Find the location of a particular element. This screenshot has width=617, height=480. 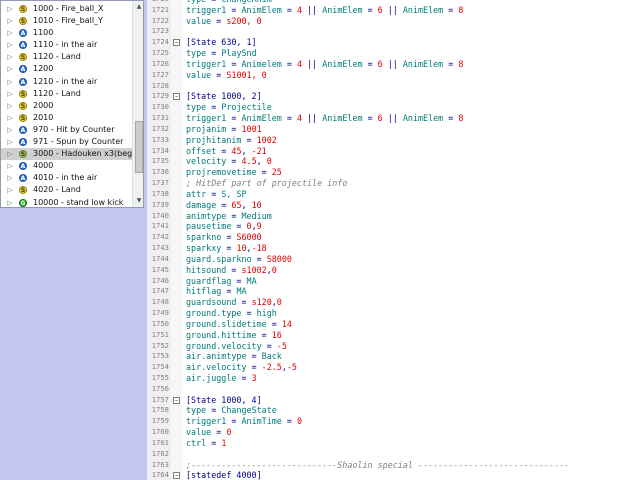

code-line: 1753 air.animtype = Back is located at coordinates (382, 356).